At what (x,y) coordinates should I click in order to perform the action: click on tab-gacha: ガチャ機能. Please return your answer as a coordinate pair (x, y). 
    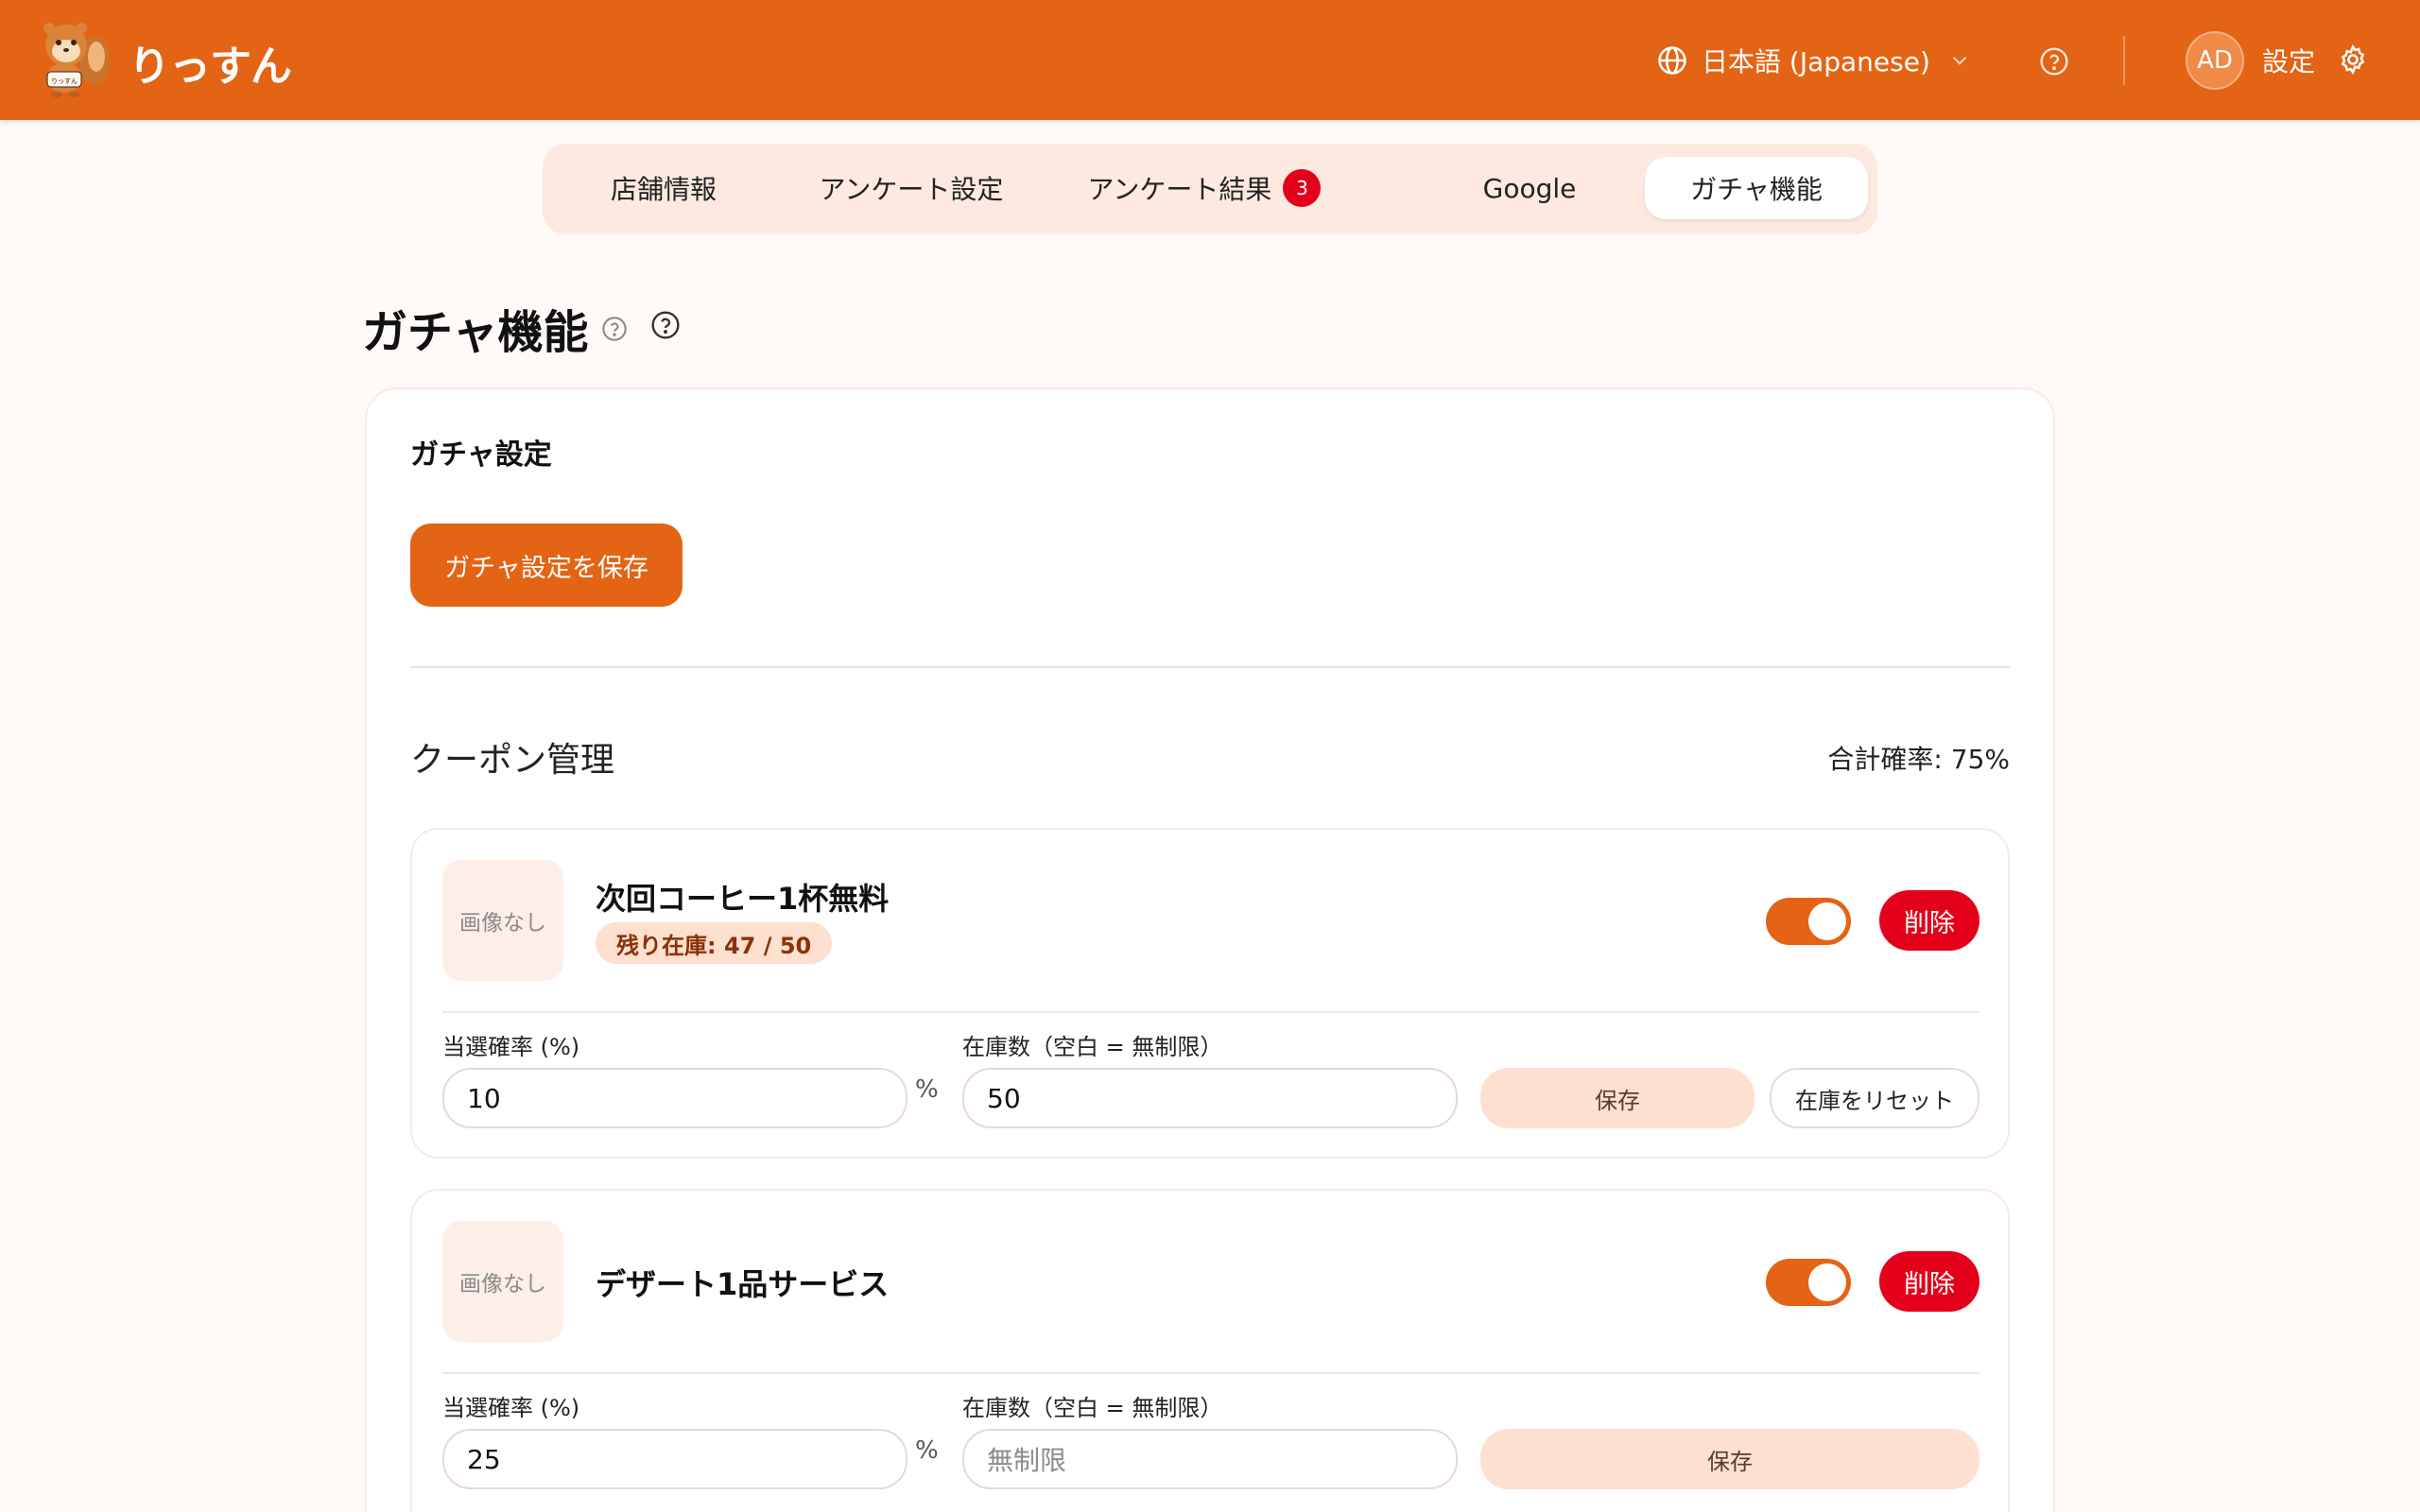
    Looking at the image, I should click on (1757, 188).